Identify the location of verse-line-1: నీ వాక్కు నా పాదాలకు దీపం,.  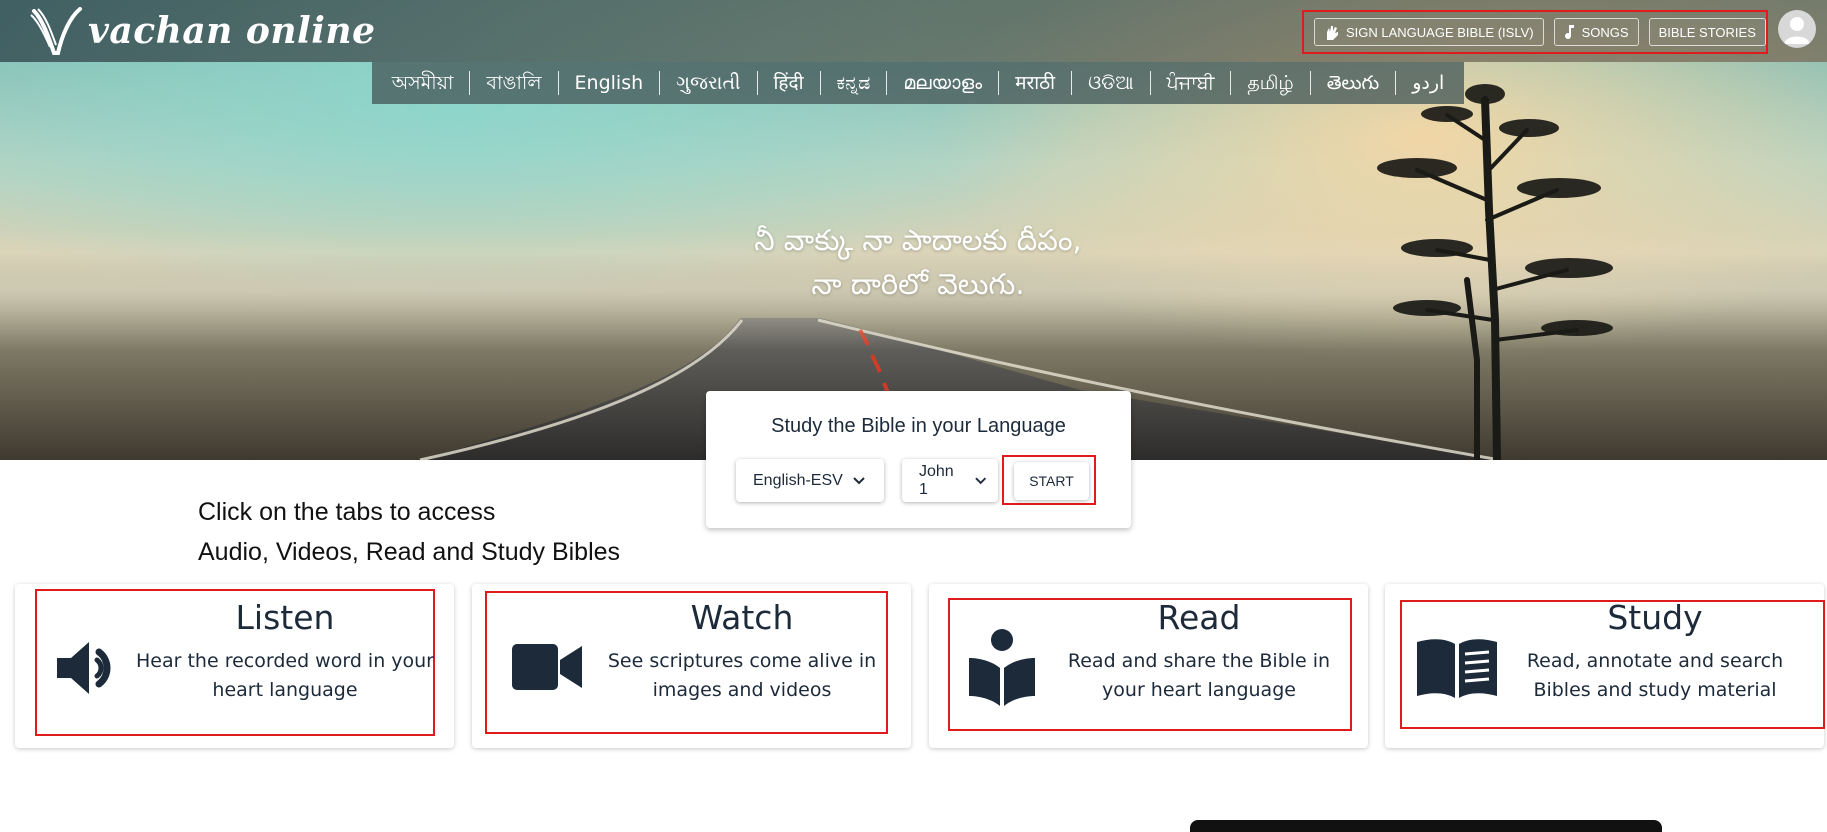
(918, 240).